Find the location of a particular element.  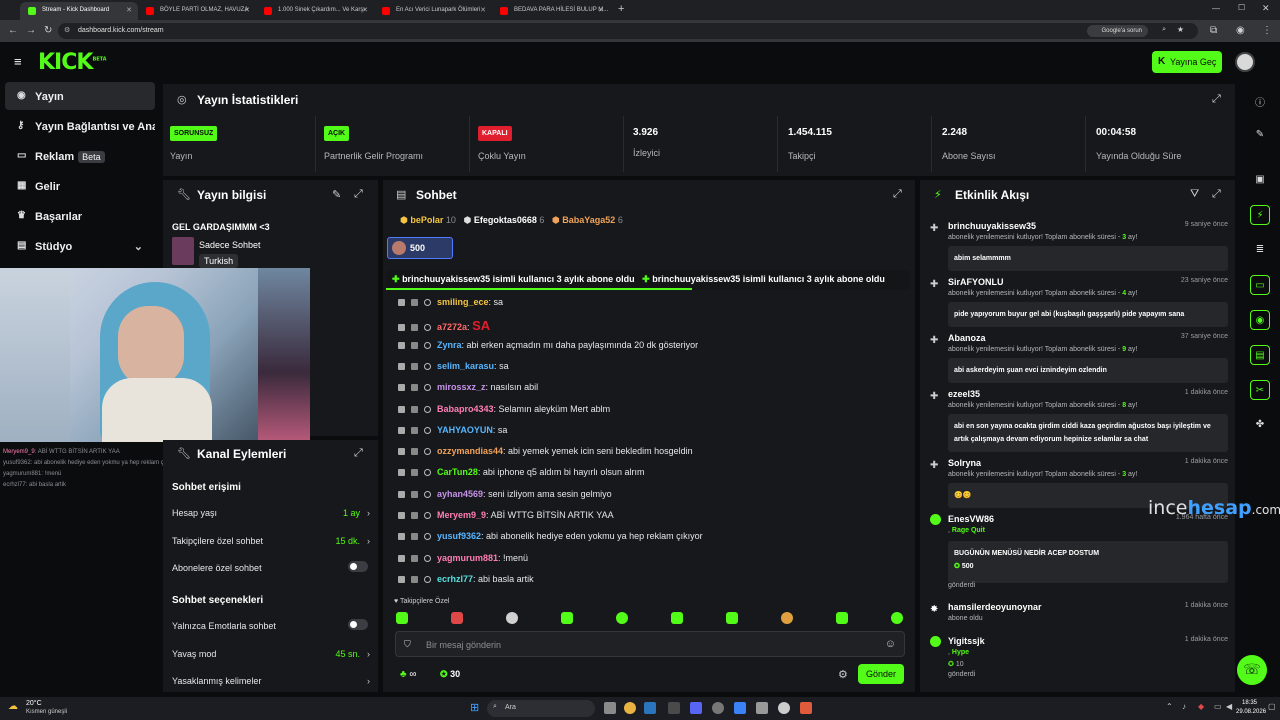

steam-icon is located at coordinates (650, 708).